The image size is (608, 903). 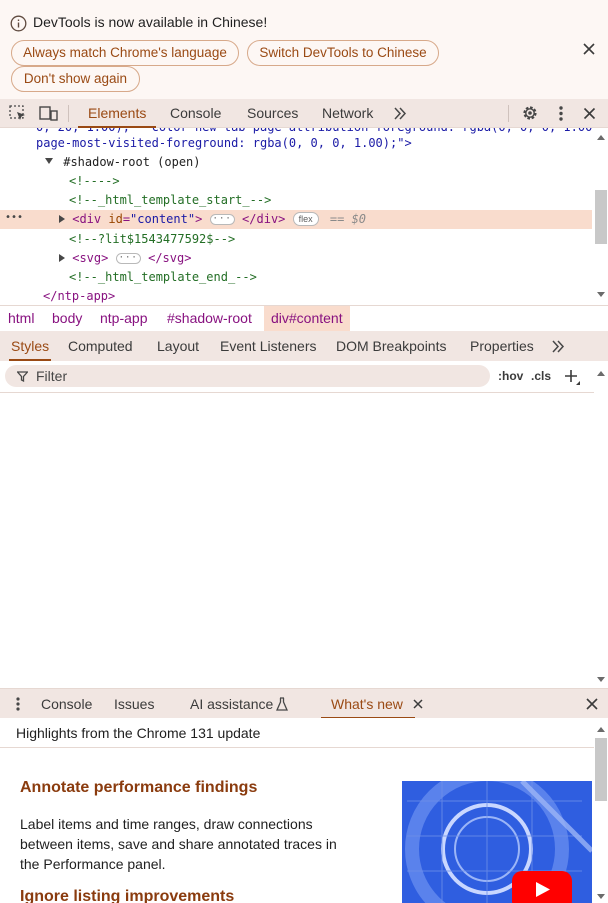 What do you see at coordinates (170, 200) in the screenshot?
I see `comment-node: <!--_html_template_start_-->` at bounding box center [170, 200].